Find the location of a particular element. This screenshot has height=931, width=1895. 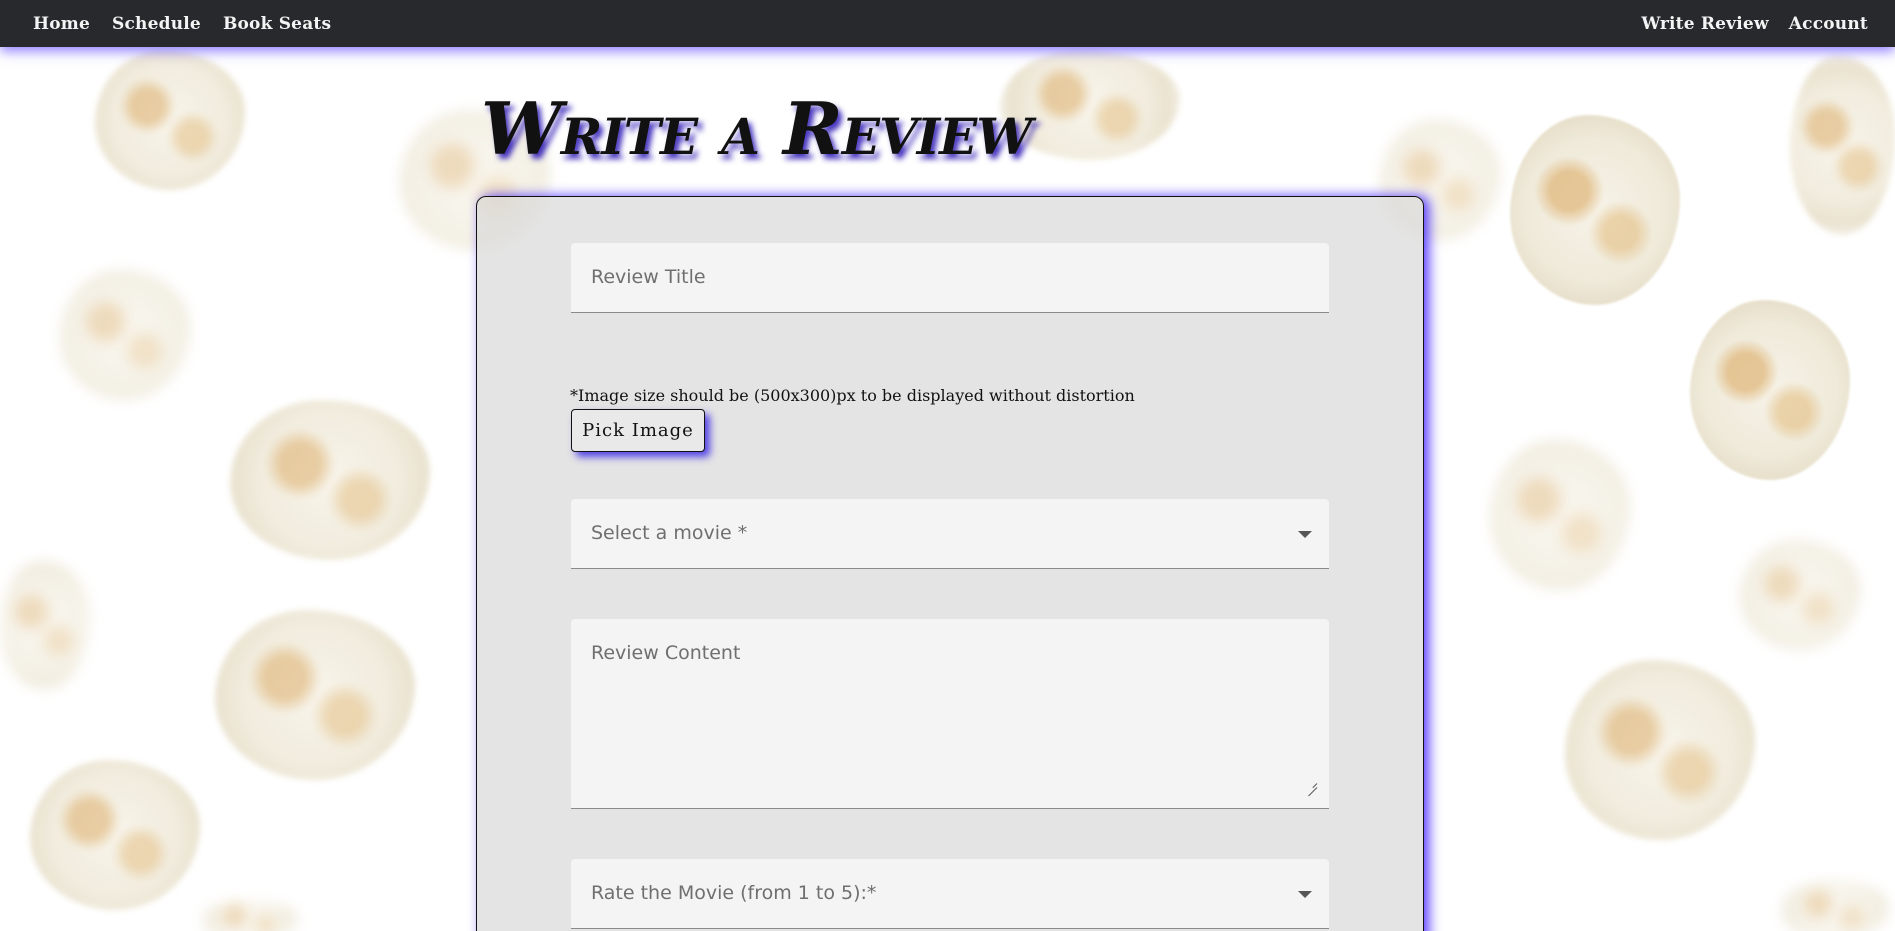

nav-write-review-link: Write Review is located at coordinates (1704, 24).